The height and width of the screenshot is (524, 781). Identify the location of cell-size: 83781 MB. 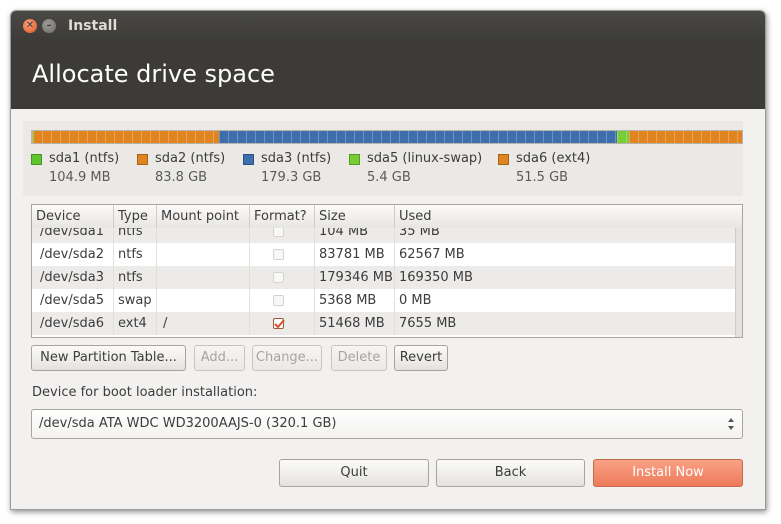
(355, 254).